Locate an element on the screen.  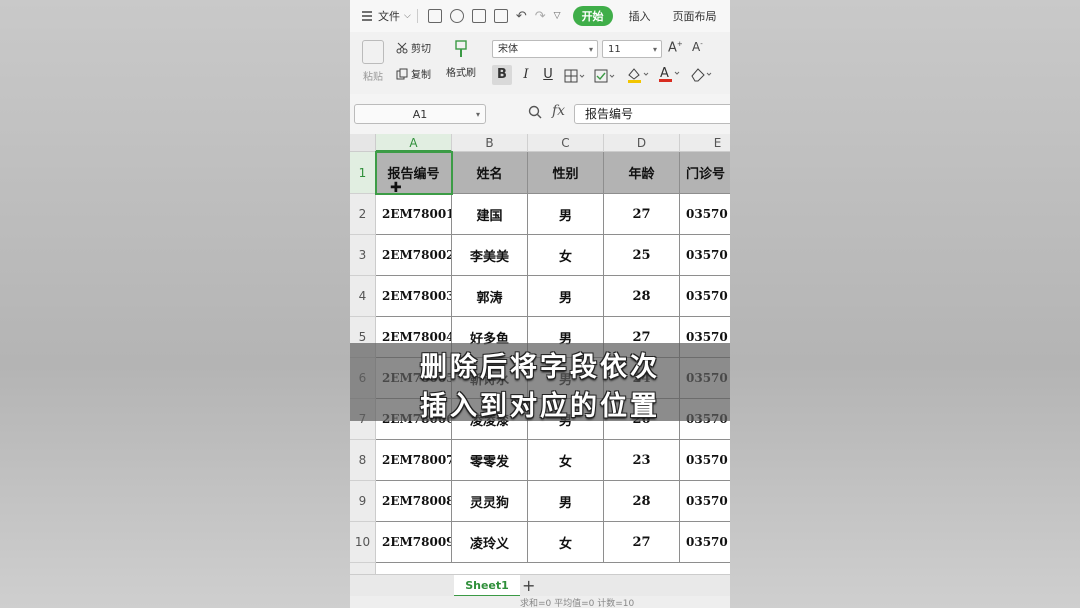
status-bar: 求和=0 平均值=0 计数=10 is located at coordinates (540, 602).